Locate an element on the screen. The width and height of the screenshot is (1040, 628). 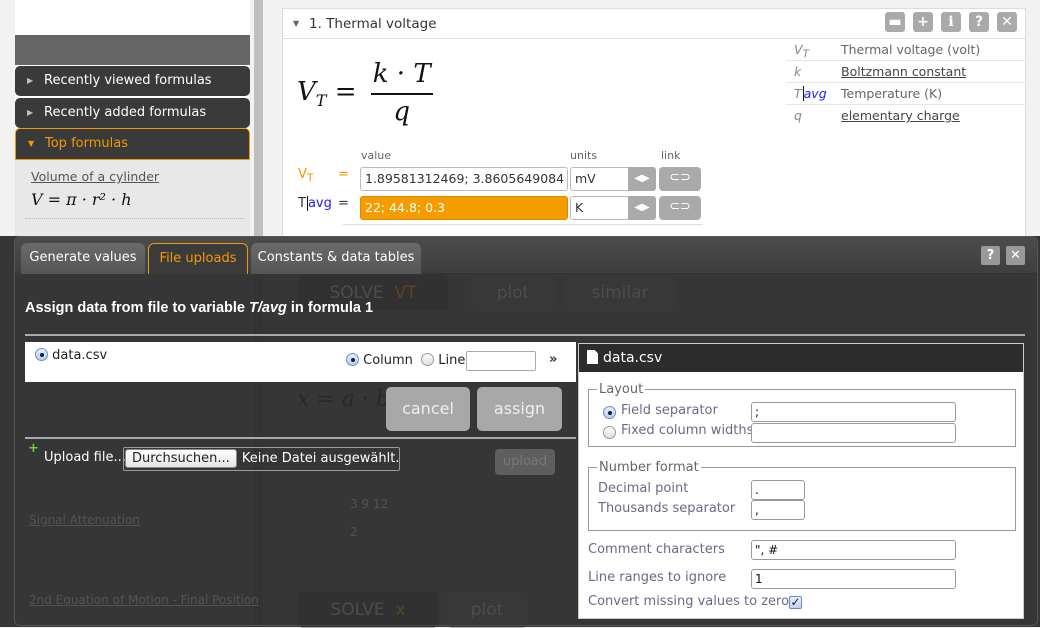
formula-card-header: ▼ 1. Thermal voltage ▬ + i ? ✕ is located at coordinates (654, 24).